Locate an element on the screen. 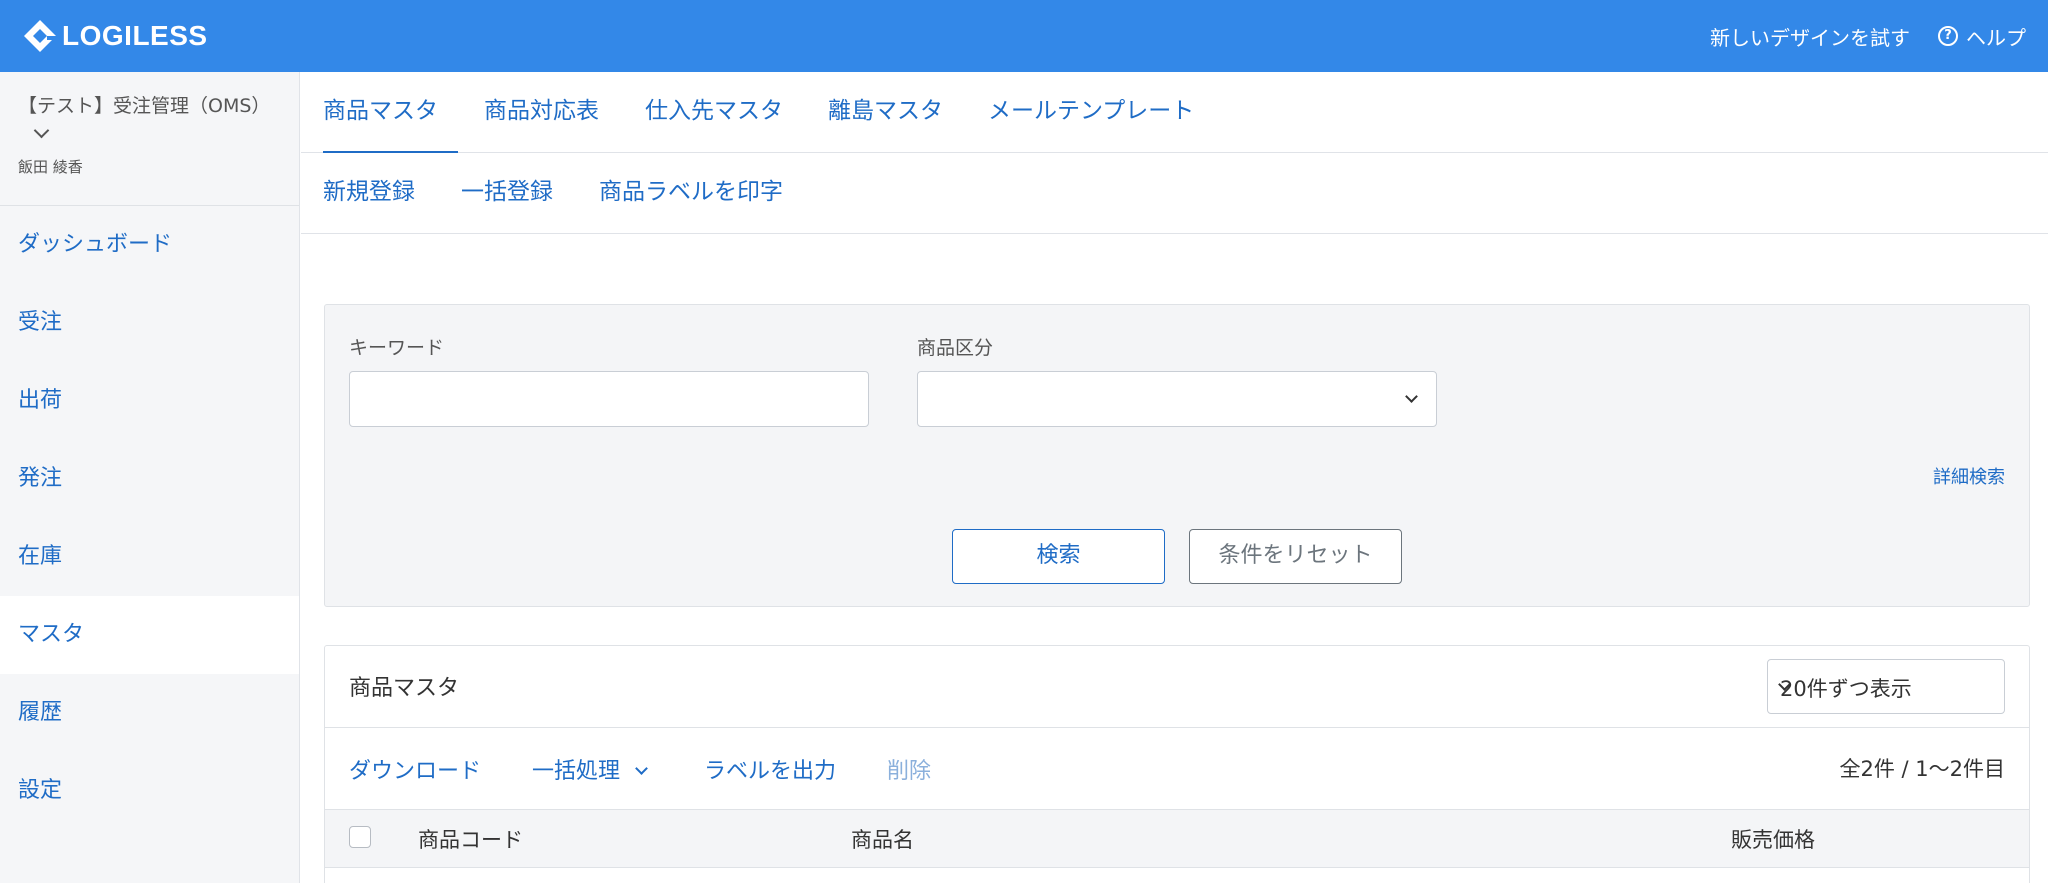  help-link: ? ヘルプ is located at coordinates (1982, 36).